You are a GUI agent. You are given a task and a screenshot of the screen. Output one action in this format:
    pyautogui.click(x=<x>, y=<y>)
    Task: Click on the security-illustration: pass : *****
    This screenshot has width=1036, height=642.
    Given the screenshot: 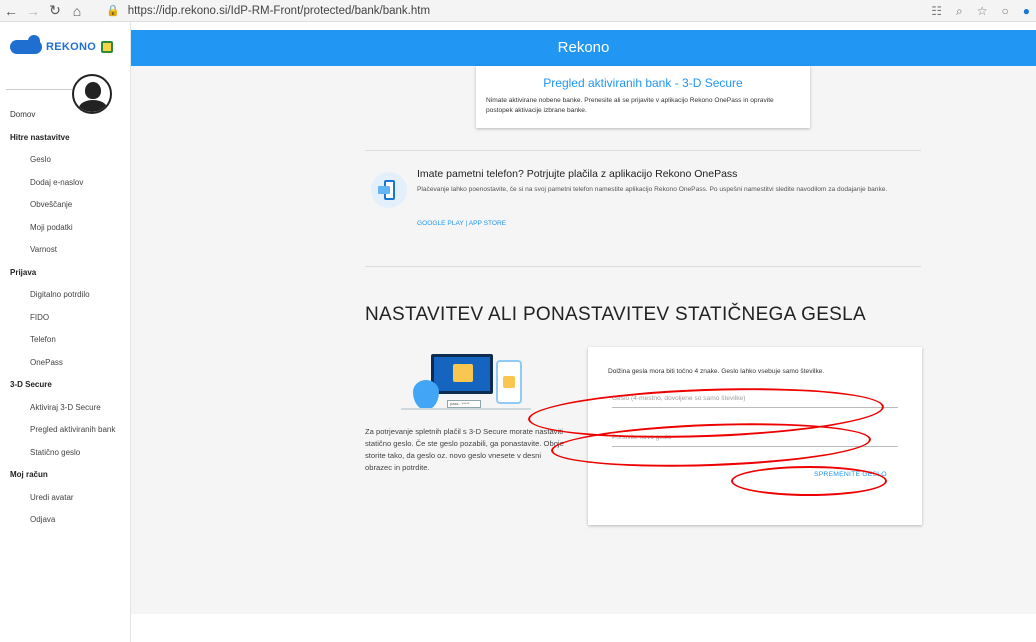 What is the action you would take?
    pyautogui.click(x=448, y=380)
    